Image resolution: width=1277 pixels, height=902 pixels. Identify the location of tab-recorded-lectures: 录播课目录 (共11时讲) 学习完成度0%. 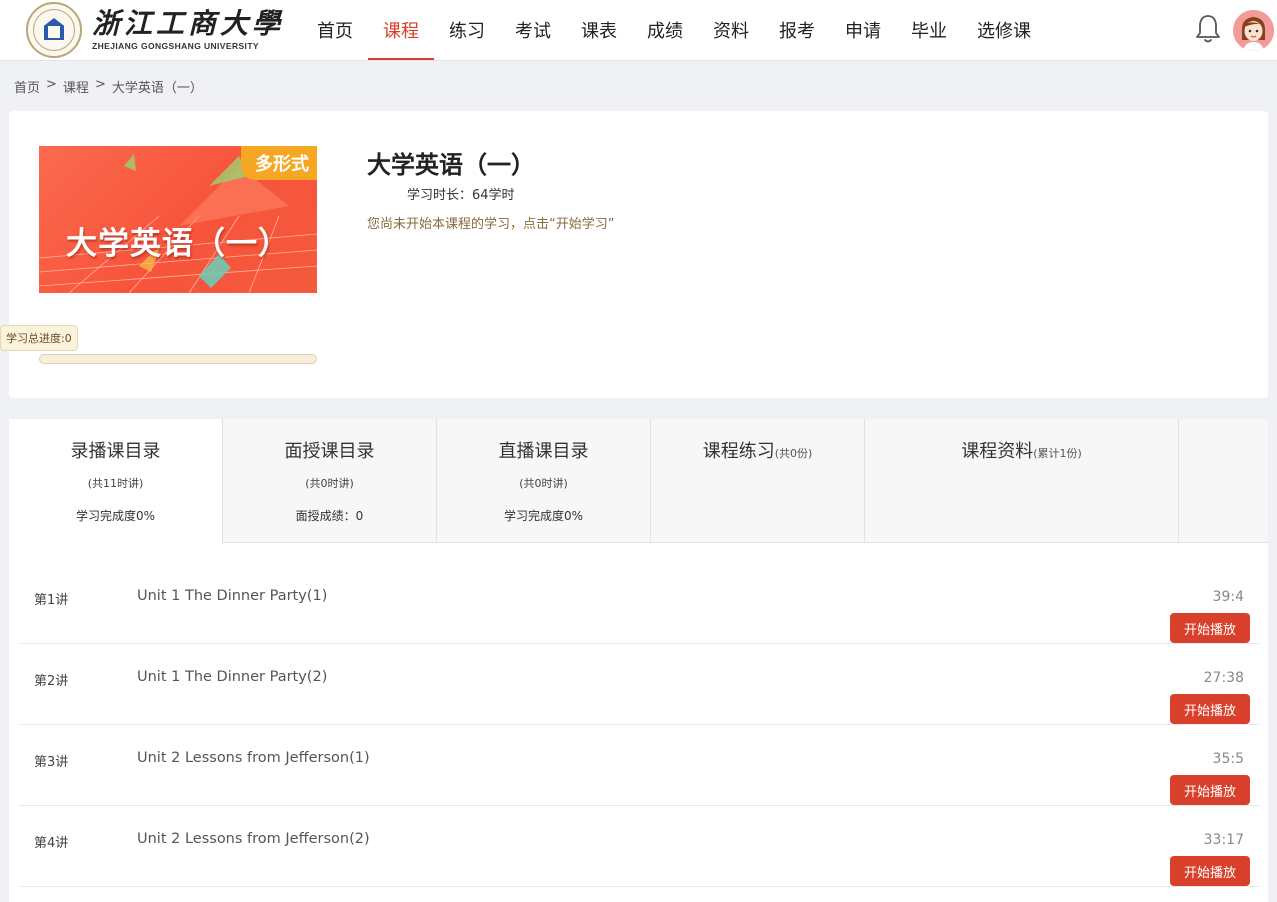
(116, 481).